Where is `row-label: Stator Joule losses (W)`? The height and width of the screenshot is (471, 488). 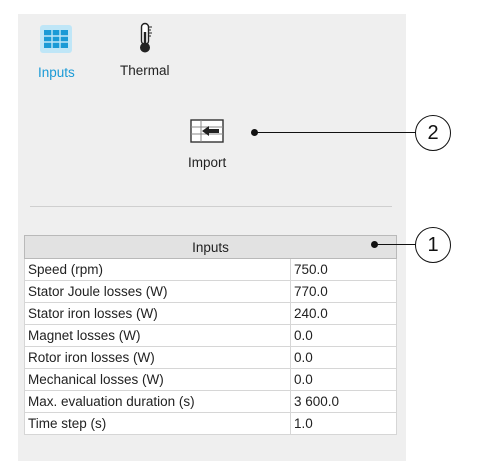
row-label: Stator Joule losses (W) is located at coordinates (157, 291).